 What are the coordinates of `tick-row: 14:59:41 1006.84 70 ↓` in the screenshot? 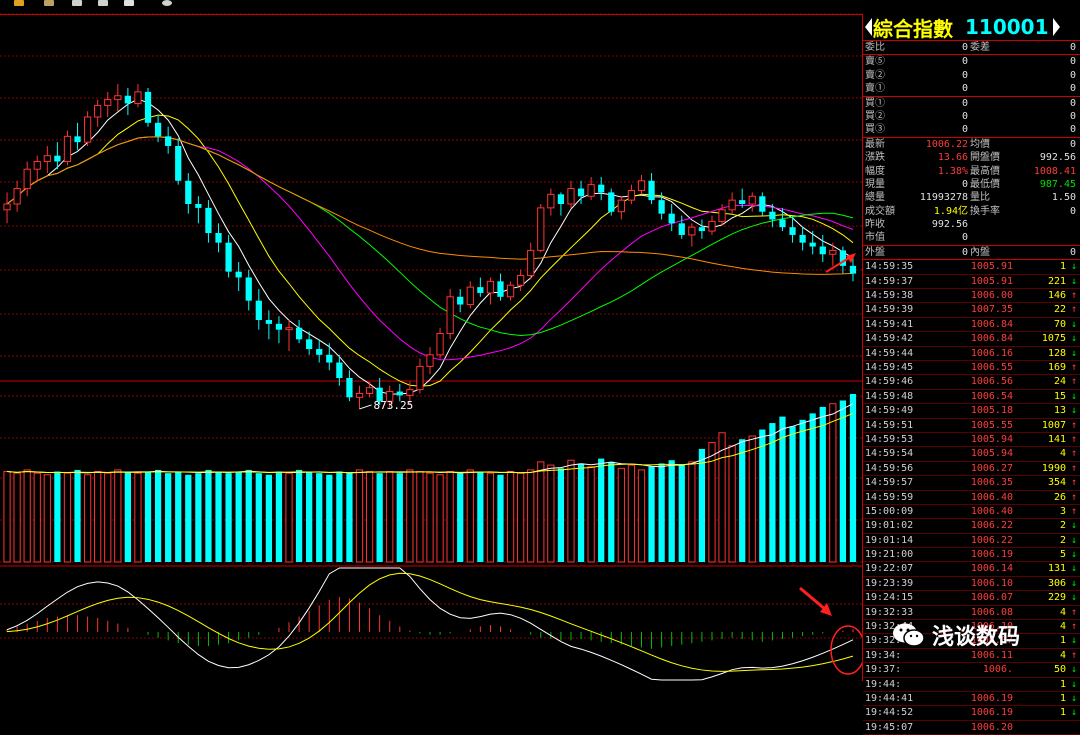 It's located at (971, 325).